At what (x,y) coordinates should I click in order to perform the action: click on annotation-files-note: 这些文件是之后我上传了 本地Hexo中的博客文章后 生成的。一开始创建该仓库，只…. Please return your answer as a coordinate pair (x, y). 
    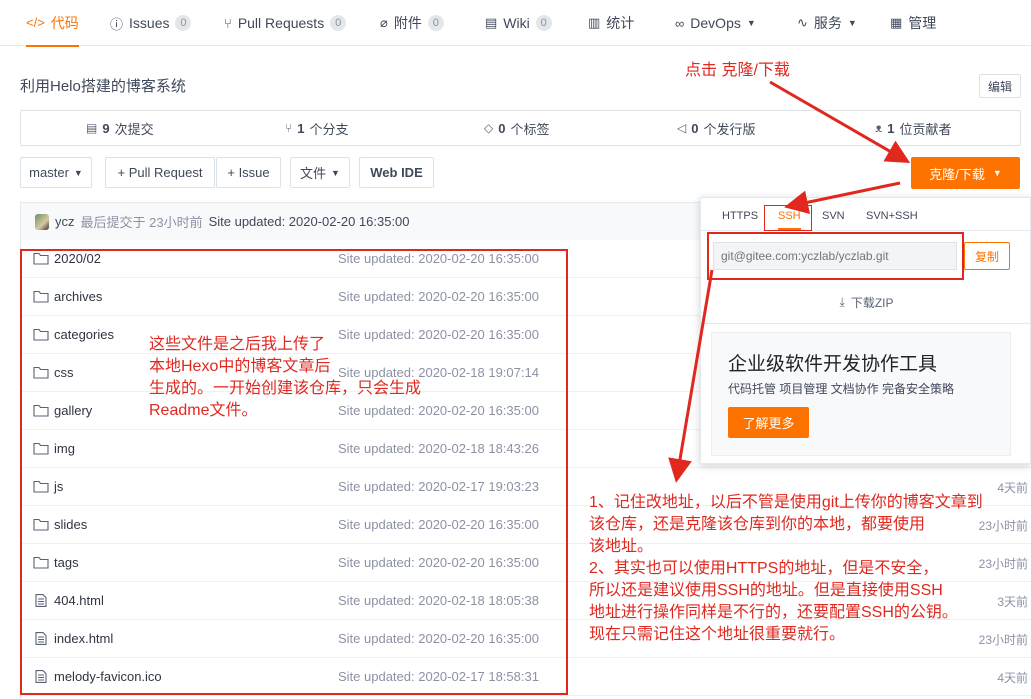
    Looking at the image, I should click on (285, 377).